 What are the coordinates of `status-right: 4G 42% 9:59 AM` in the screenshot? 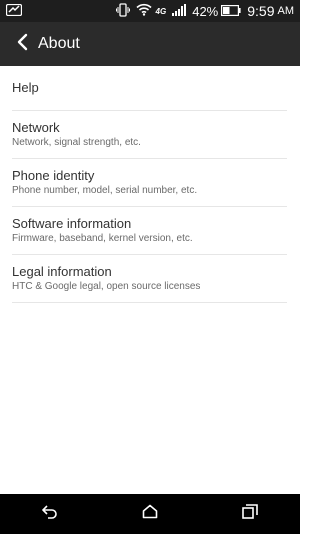 It's located at (202, 11).